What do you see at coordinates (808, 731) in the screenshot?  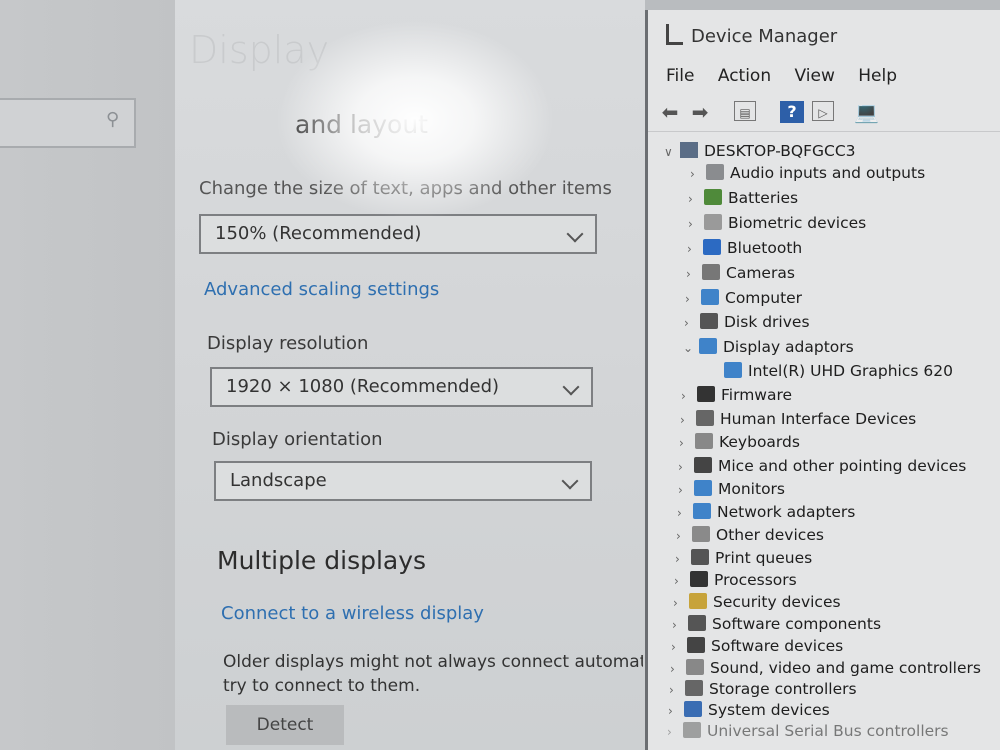 I see `tree-item-usb-controllers: › Universal Serial Bus controllers` at bounding box center [808, 731].